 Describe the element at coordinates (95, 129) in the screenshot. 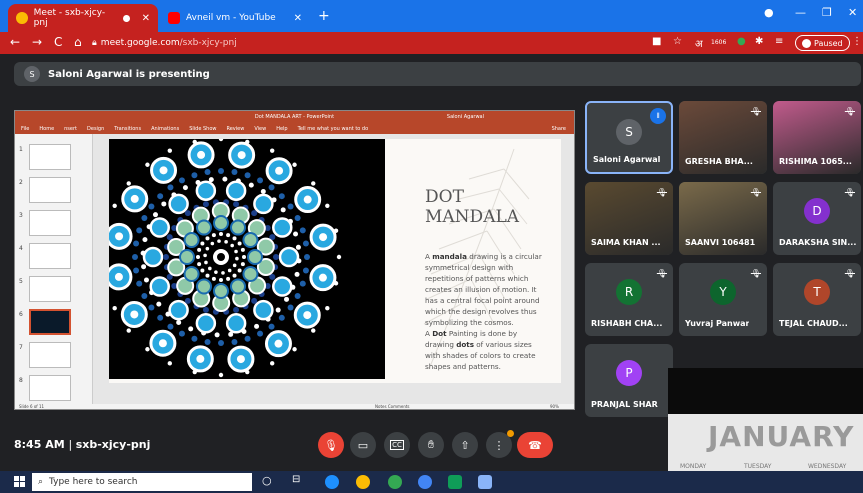

I see `ppt-menu-item: Design` at that location.